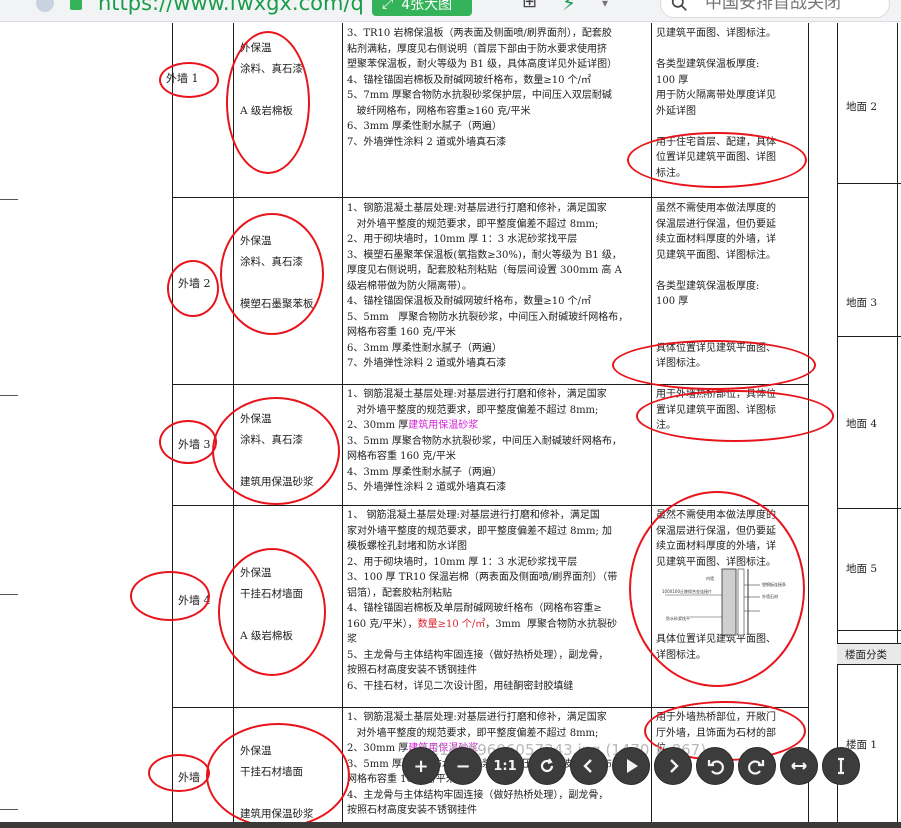  I want to click on search-box, so click(775, 9).